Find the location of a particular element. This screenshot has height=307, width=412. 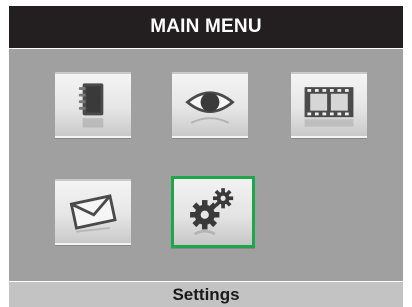

menu-item-eye is located at coordinates (210, 105).